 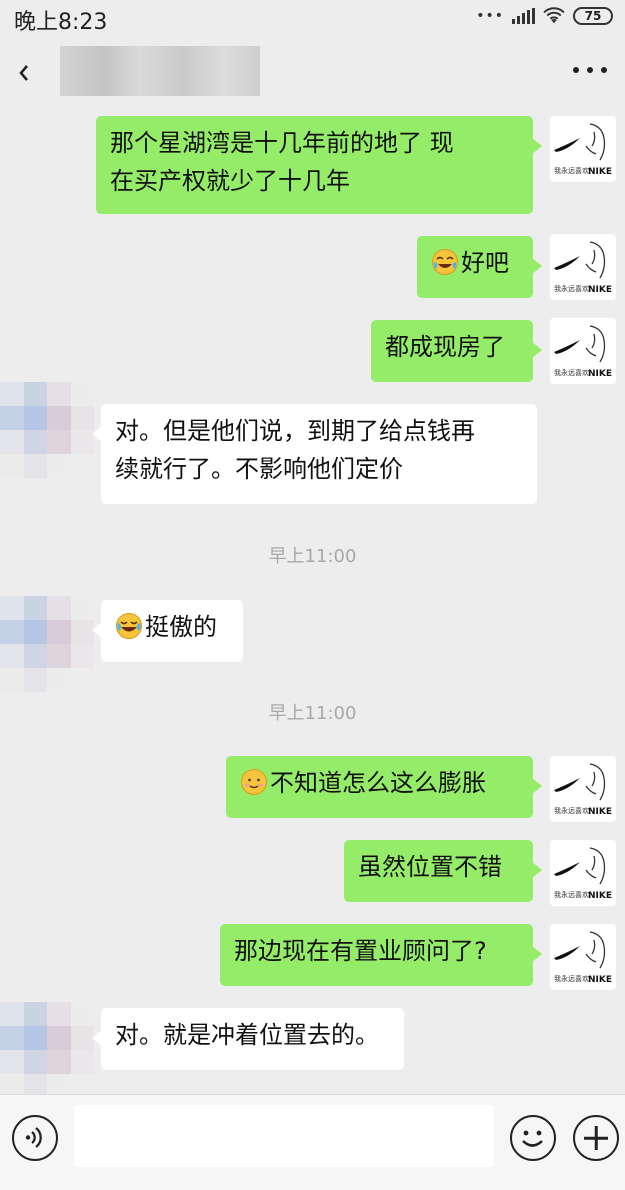 What do you see at coordinates (129, 626) in the screenshot?
I see `tears-of-joy-emoji-icon` at bounding box center [129, 626].